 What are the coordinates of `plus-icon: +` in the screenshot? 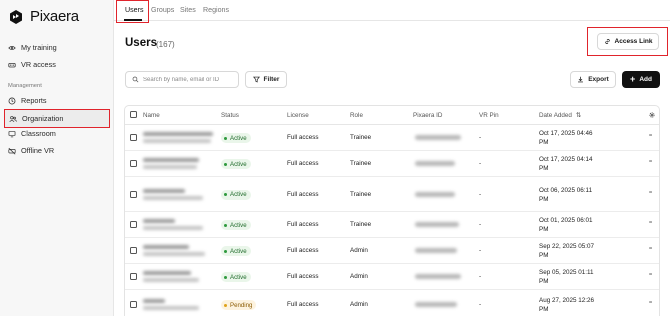 It's located at (633, 79).